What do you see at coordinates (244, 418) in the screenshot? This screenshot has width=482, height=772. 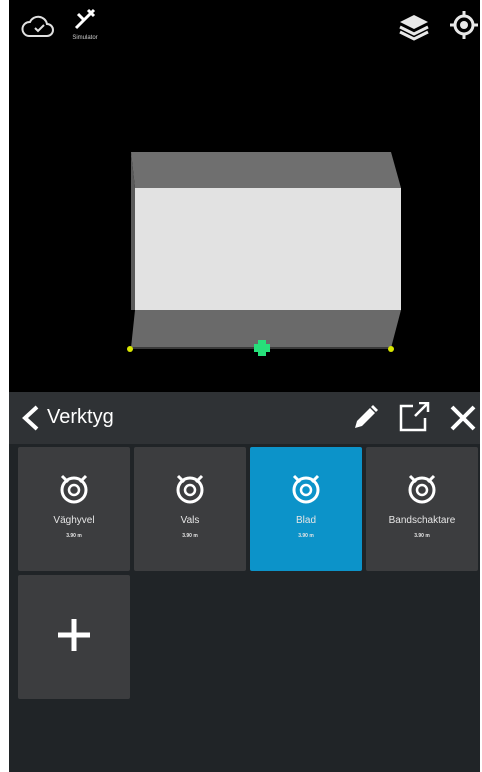 I see `tool-panel-toolbar: Verktyg` at bounding box center [244, 418].